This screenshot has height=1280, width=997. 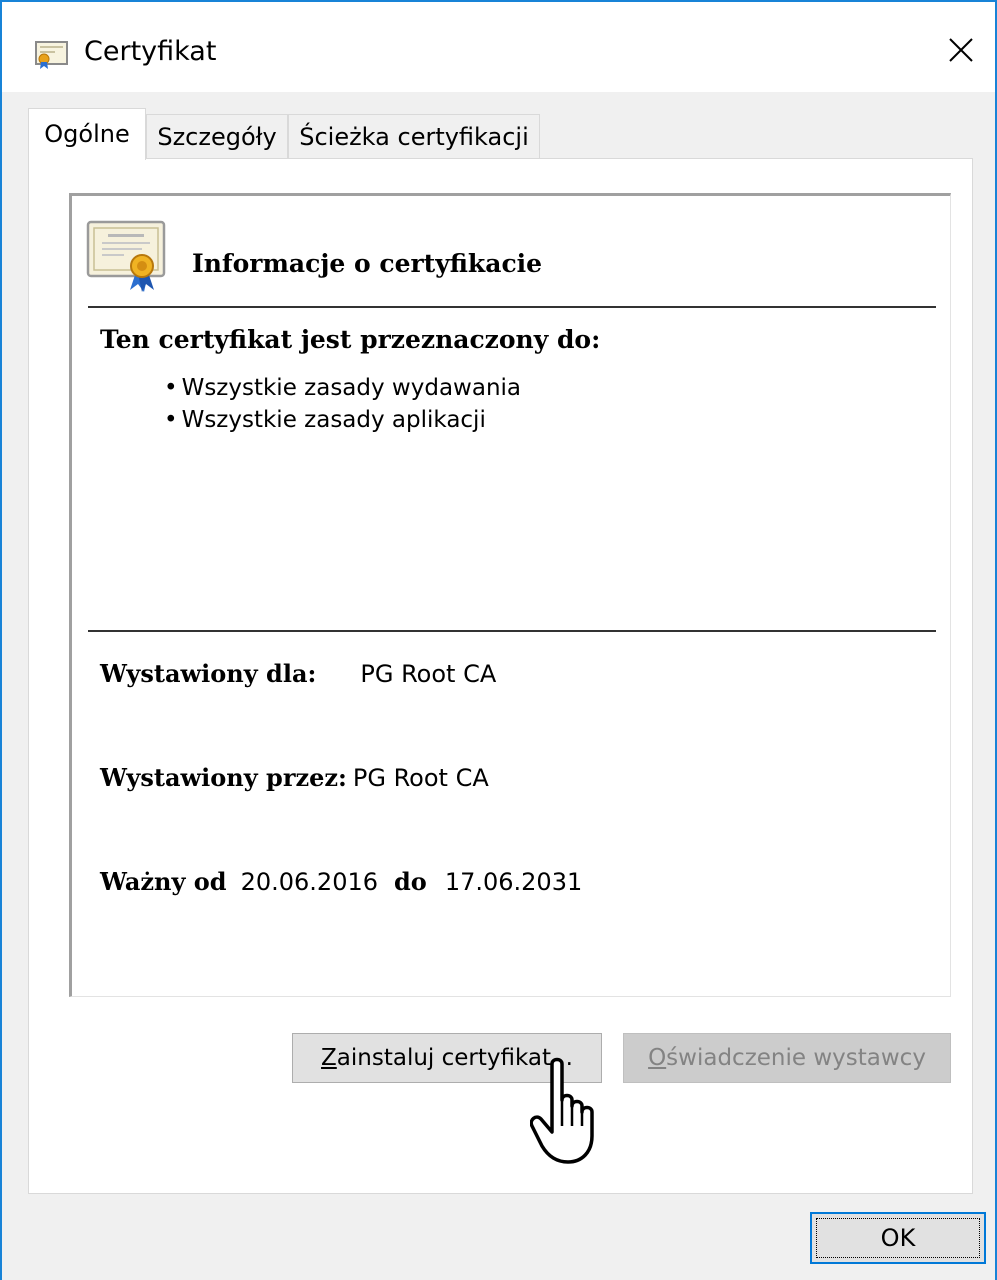 I want to click on valid-from-value: 20.06.2016, so click(x=309, y=882).